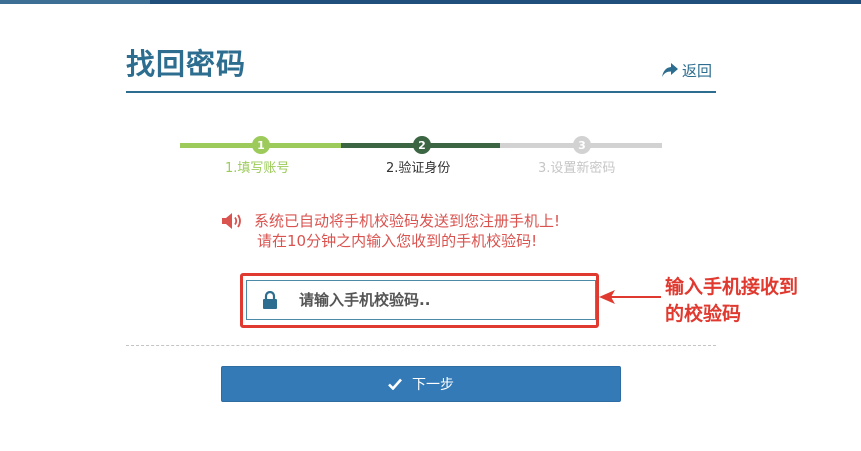 Image resolution: width=861 pixels, height=451 pixels. I want to click on back-link-label: 返回, so click(697, 70).